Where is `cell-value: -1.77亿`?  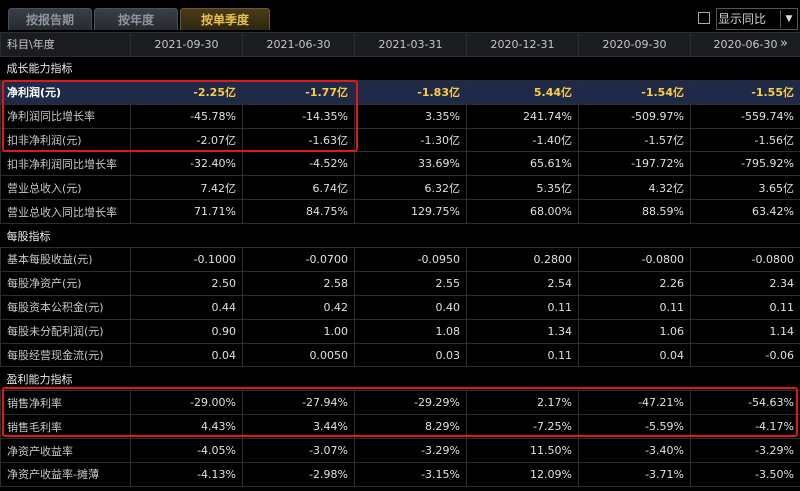 cell-value: -1.77亿 is located at coordinates (298, 92).